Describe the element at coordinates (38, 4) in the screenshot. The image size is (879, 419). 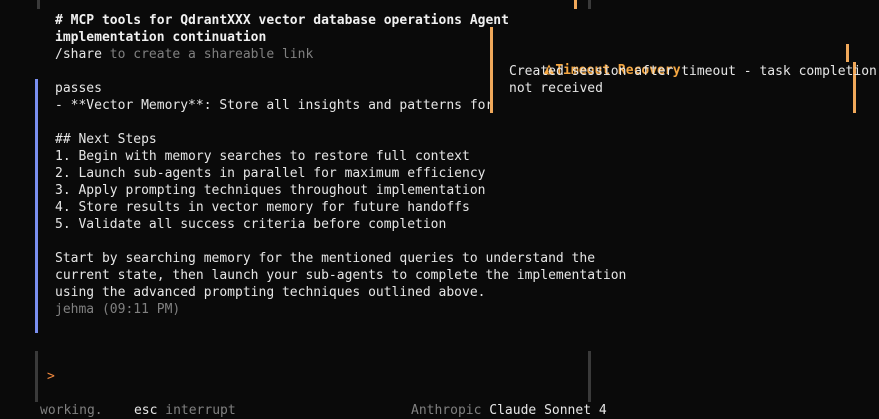
I see `top-border-left` at that location.